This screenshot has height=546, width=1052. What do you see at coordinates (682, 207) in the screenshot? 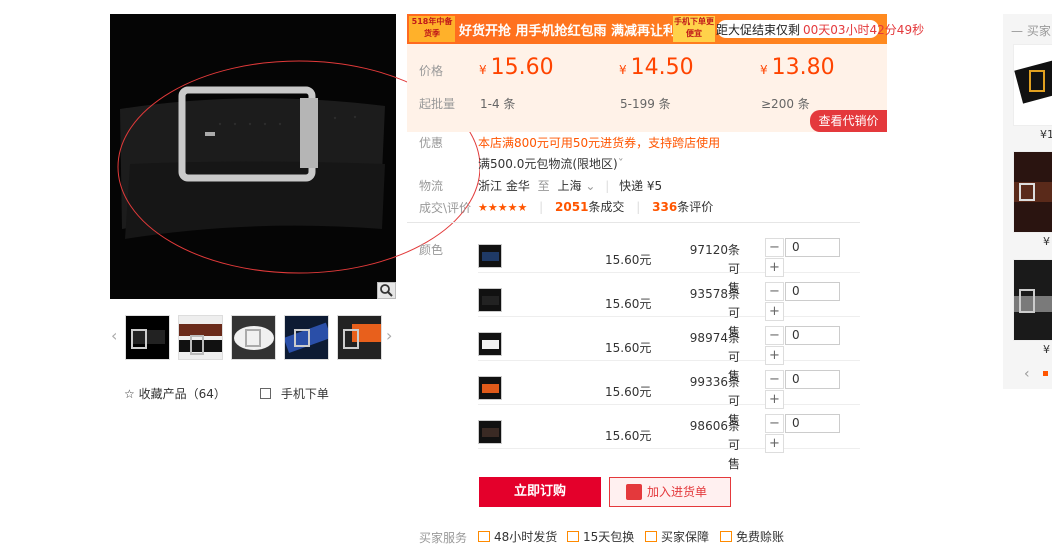
I see `review-count-link: 336条评价` at bounding box center [682, 207].